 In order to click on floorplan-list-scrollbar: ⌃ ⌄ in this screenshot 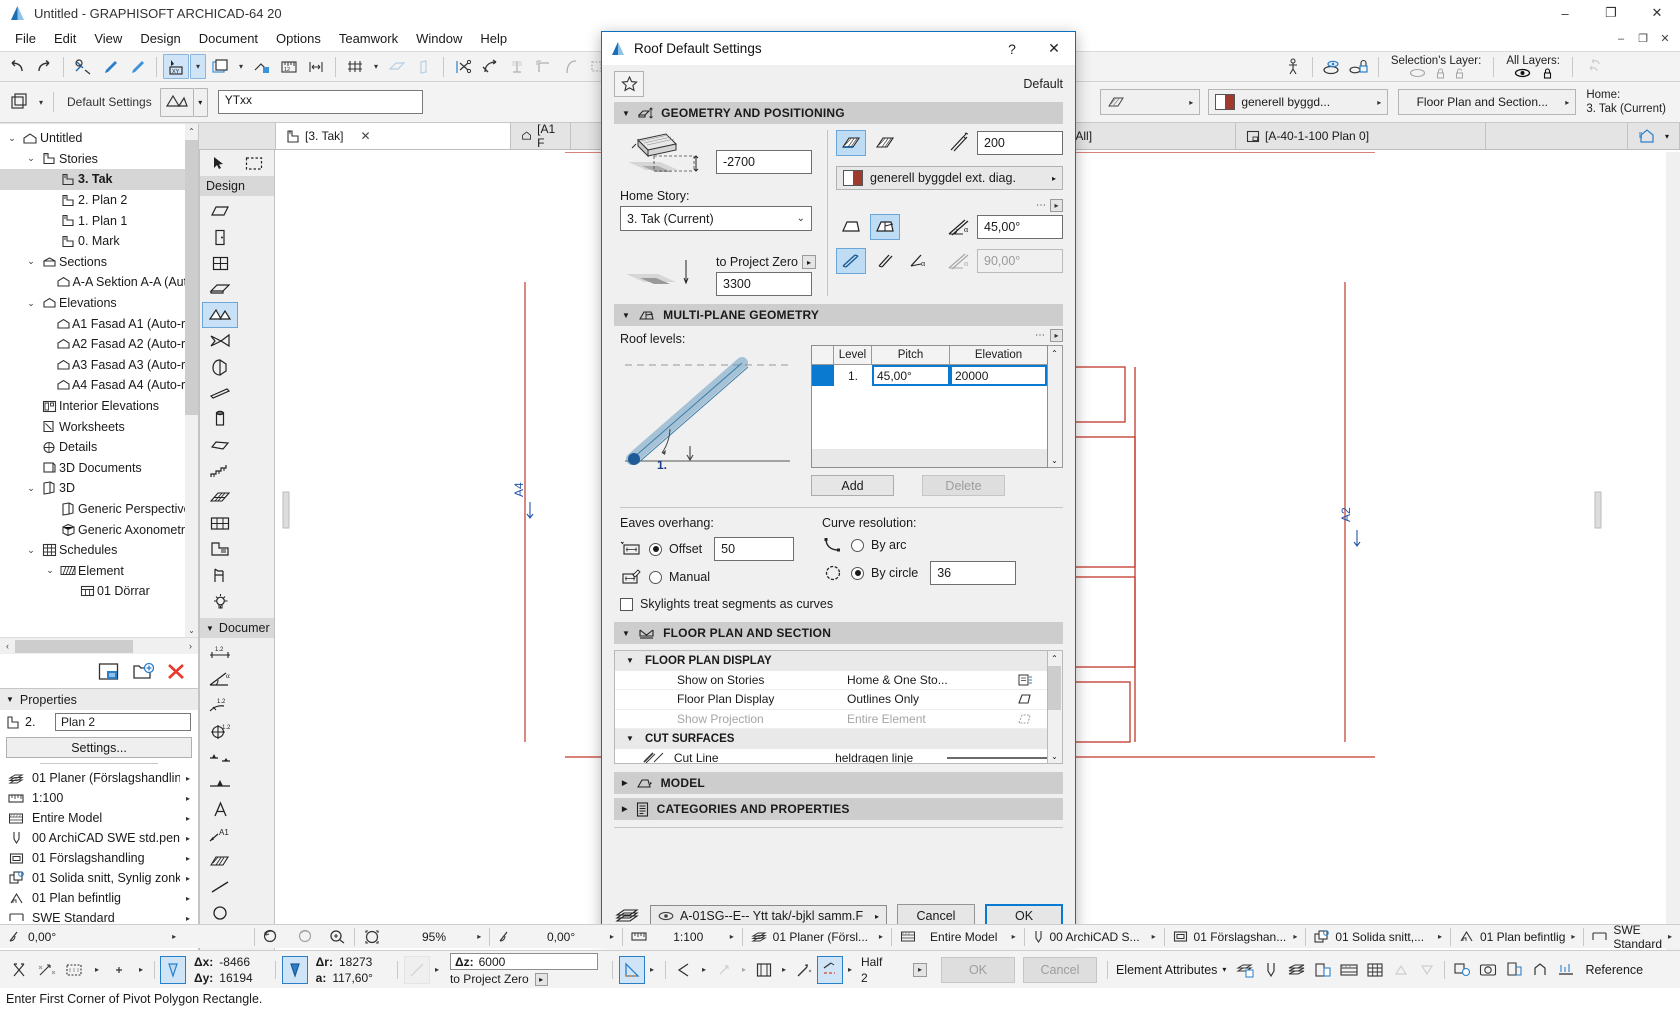, I will do `click(1055, 707)`.